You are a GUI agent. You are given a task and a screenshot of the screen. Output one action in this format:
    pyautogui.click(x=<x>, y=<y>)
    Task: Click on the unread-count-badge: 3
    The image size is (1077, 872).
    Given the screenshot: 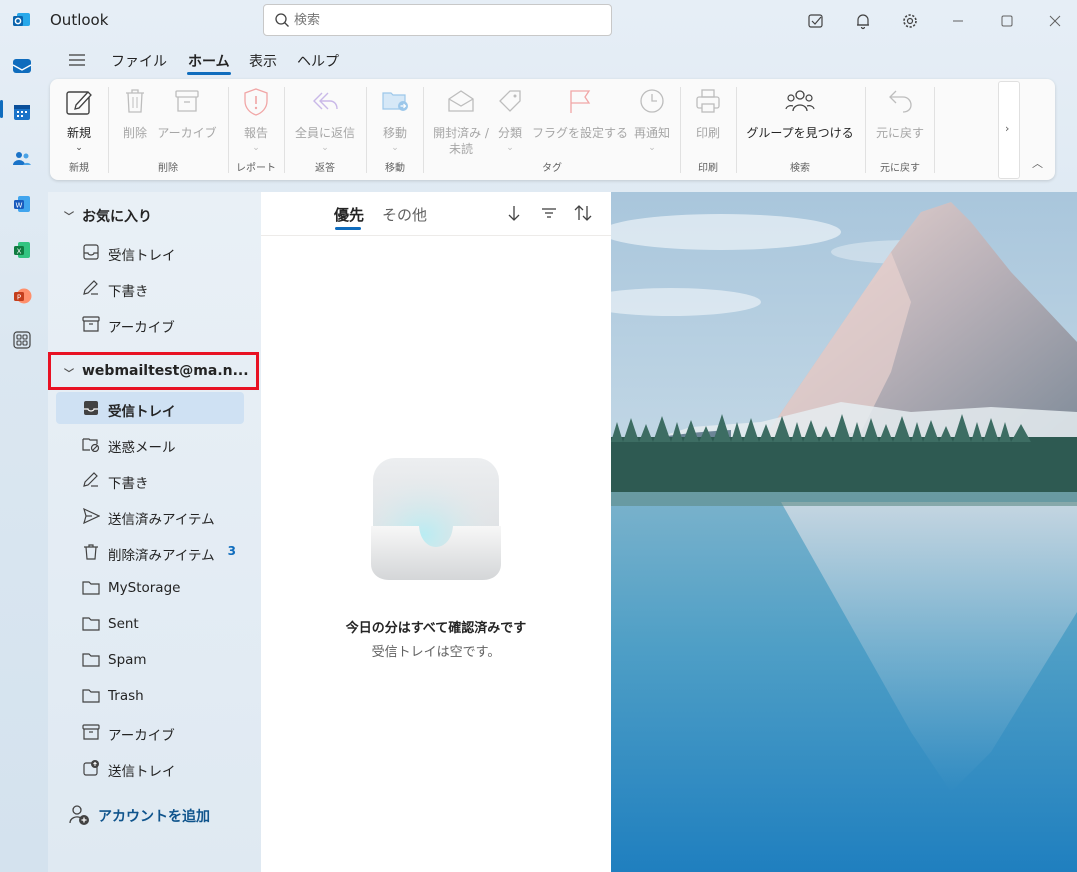 What is the action you would take?
    pyautogui.click(x=231, y=551)
    